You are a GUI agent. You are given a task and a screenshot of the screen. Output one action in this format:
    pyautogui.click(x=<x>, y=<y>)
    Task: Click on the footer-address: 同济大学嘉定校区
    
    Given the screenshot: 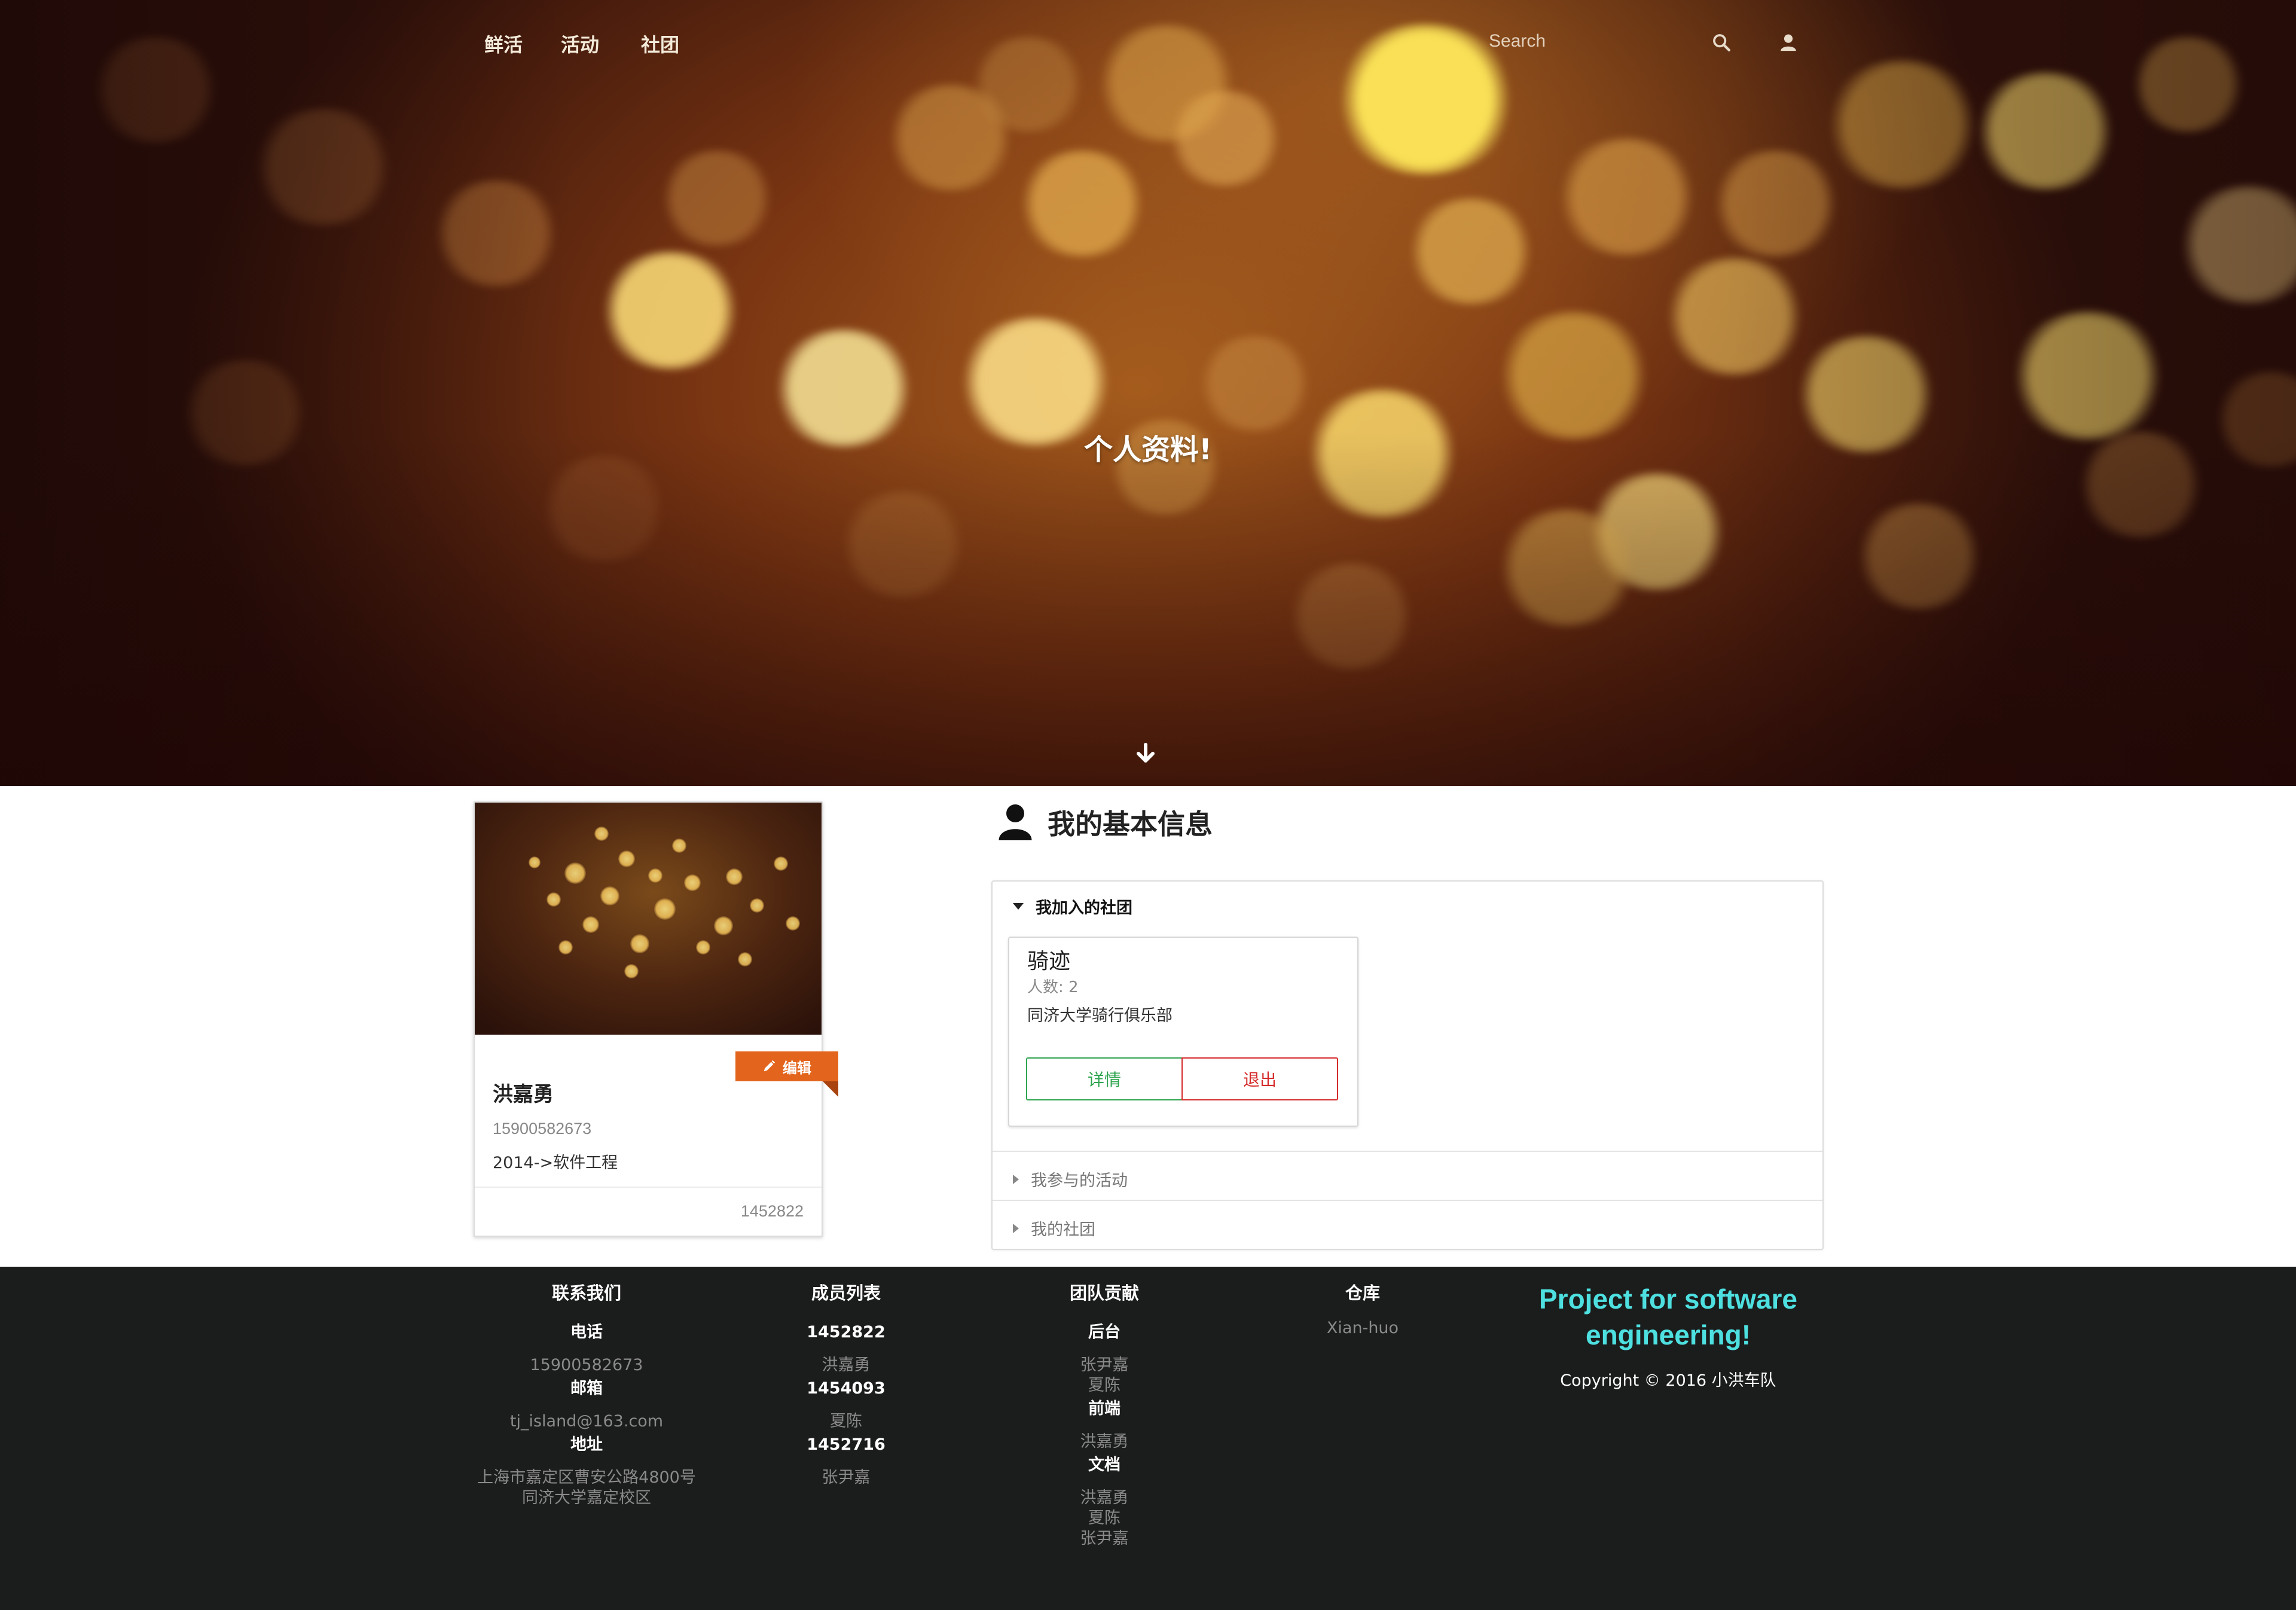 What is the action you would take?
    pyautogui.click(x=586, y=1498)
    